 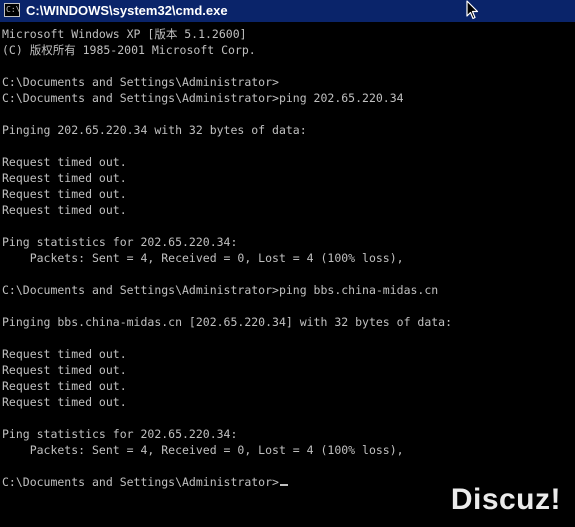 I want to click on window-titlebar: C:\ C:\WINDOWS\system32\cmd.exe, so click(x=287, y=11).